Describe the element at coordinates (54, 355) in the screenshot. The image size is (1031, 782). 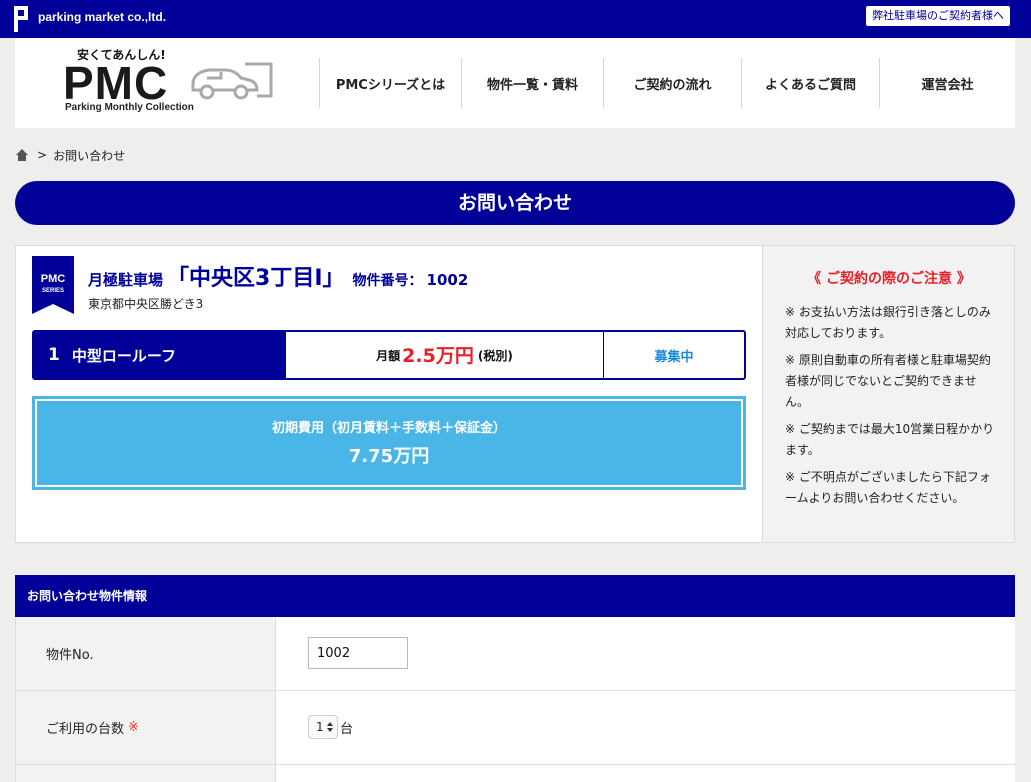
I see `space-number: 1` at that location.